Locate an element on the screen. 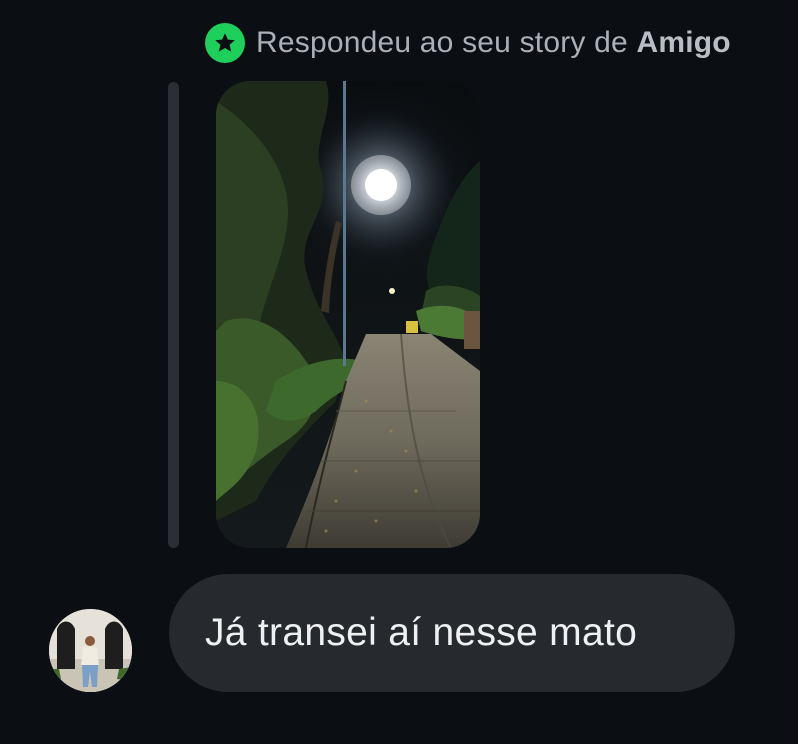  message-text: Já transei aí nesse mato is located at coordinates (421, 632).